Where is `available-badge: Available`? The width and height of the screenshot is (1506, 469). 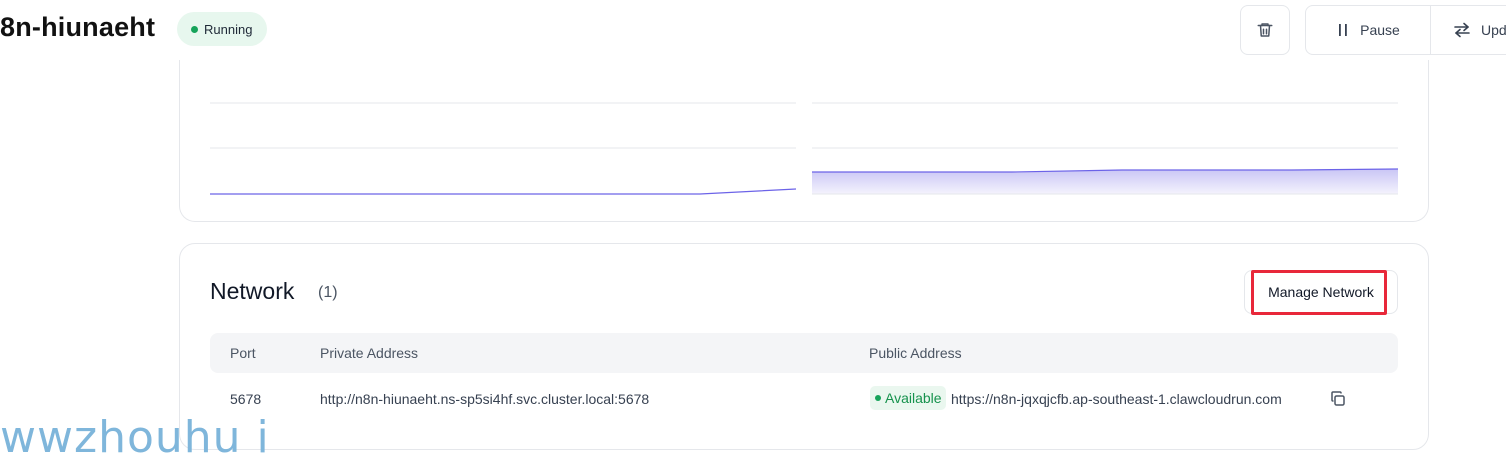 available-badge: Available is located at coordinates (908, 398).